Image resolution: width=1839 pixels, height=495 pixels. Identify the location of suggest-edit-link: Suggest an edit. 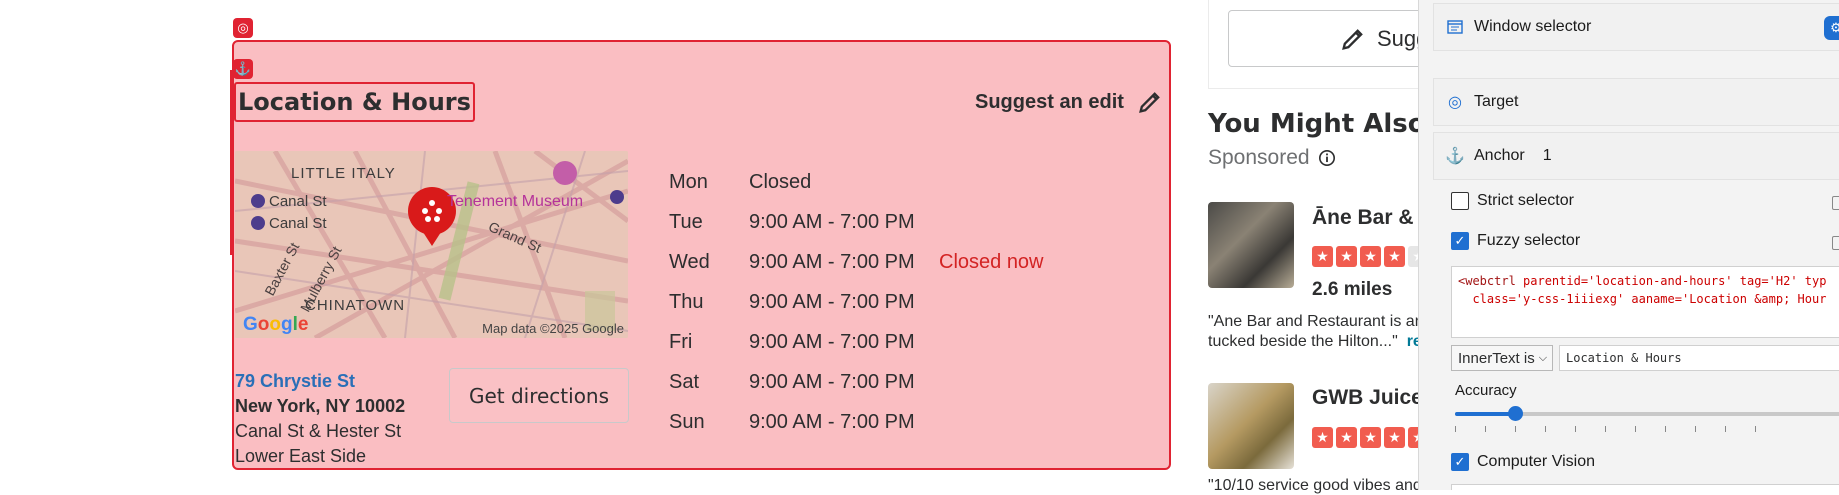
(1069, 102).